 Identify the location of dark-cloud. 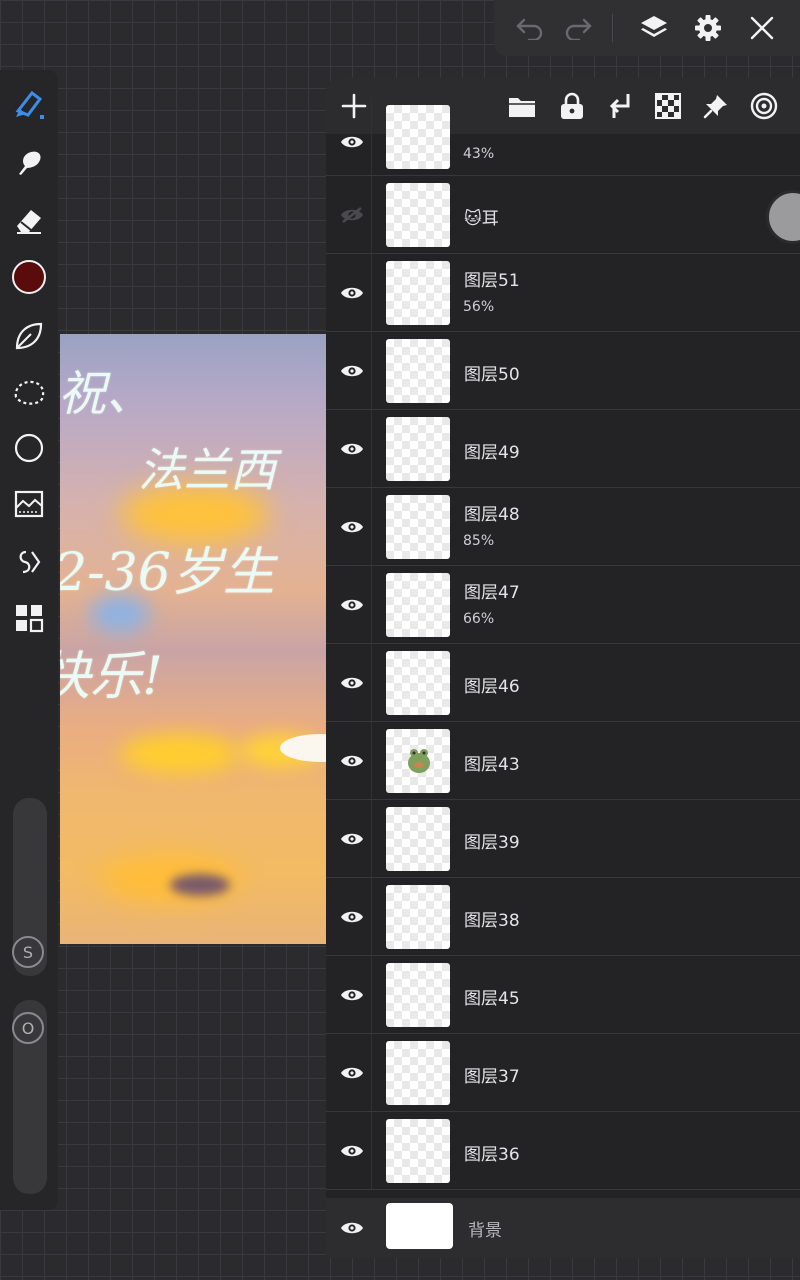
(200, 885).